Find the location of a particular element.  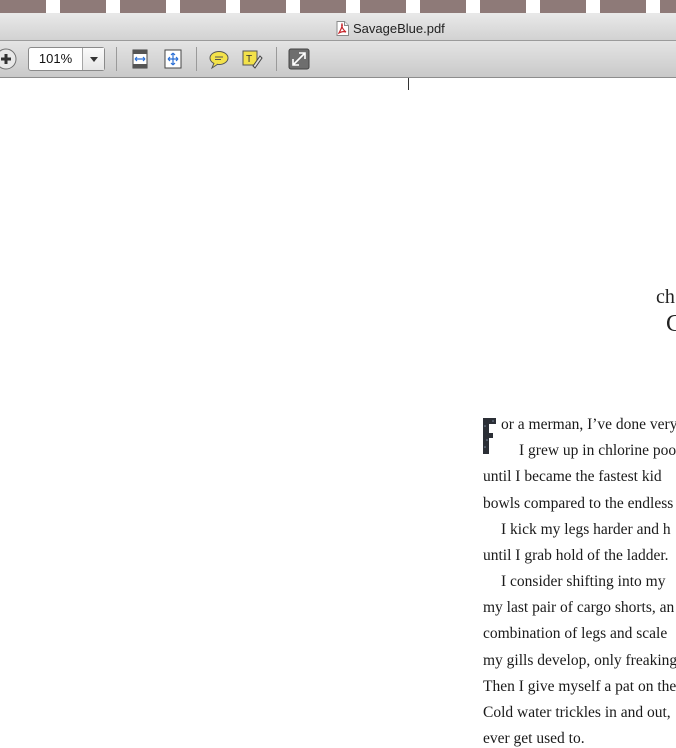

text-line: Then I give myself a pat on the is located at coordinates (579, 686).